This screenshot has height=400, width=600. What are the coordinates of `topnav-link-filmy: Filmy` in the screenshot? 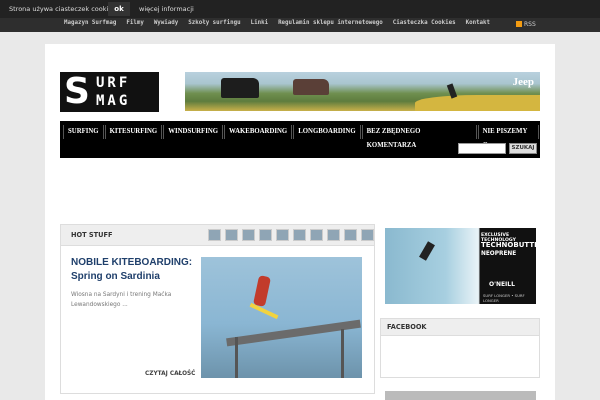 It's located at (134, 23).